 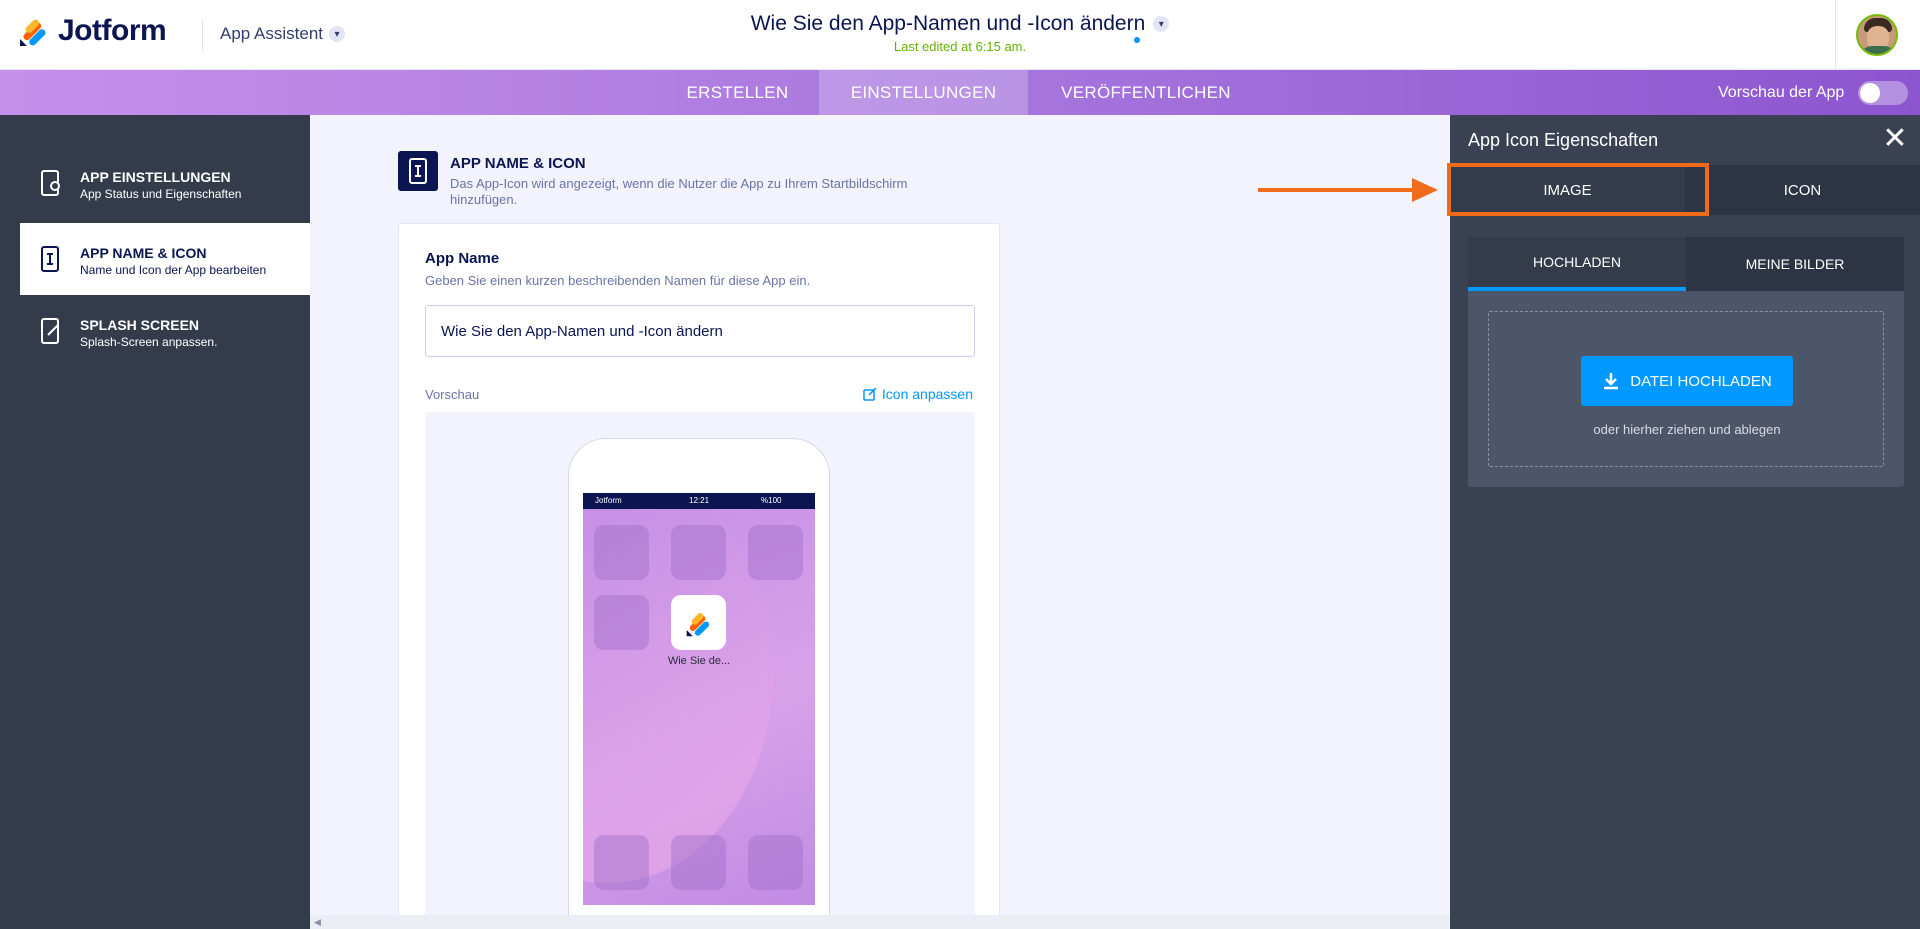 I want to click on sidebar-item-subtitle: Splash-Screen anpassen., so click(x=149, y=342).